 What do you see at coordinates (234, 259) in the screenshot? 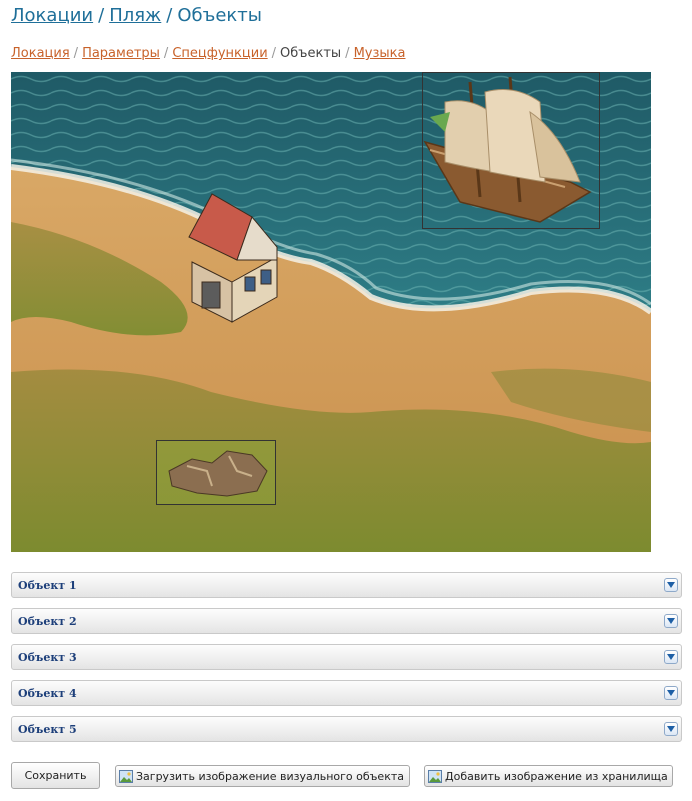
I see `house-object` at bounding box center [234, 259].